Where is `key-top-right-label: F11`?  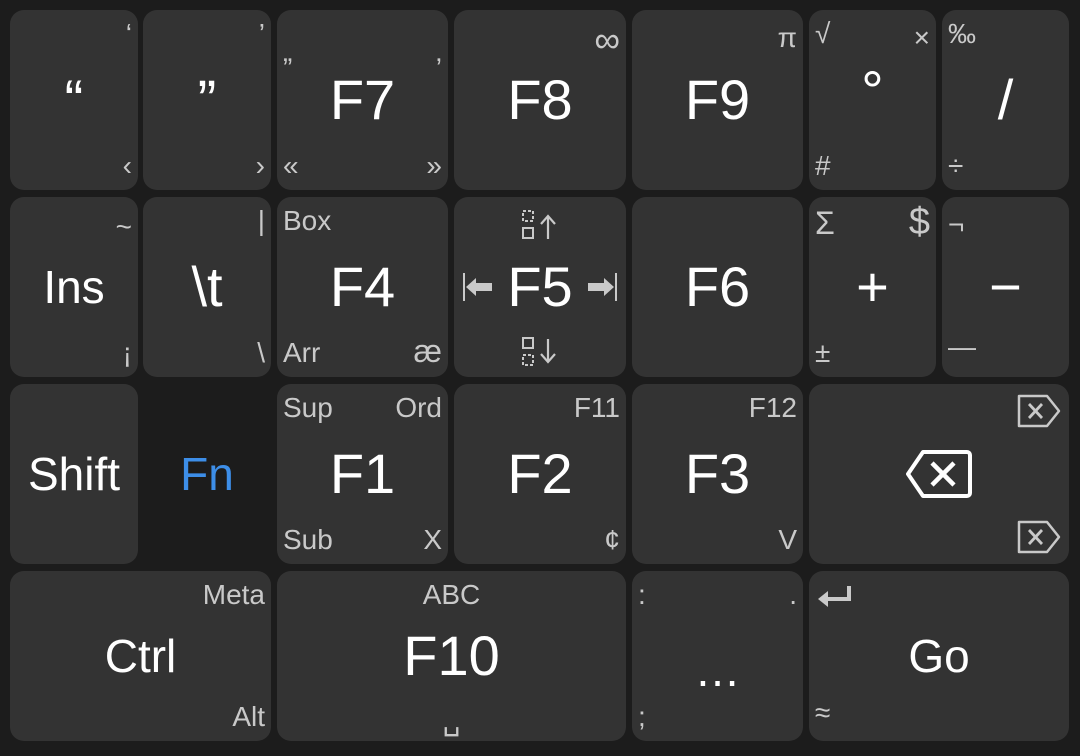 key-top-right-label: F11 is located at coordinates (596, 407).